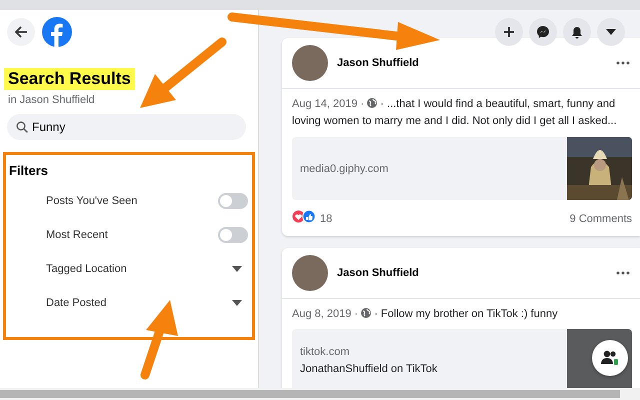 The height and width of the screenshot is (400, 640). I want to click on search-field: Funny, so click(126, 127).